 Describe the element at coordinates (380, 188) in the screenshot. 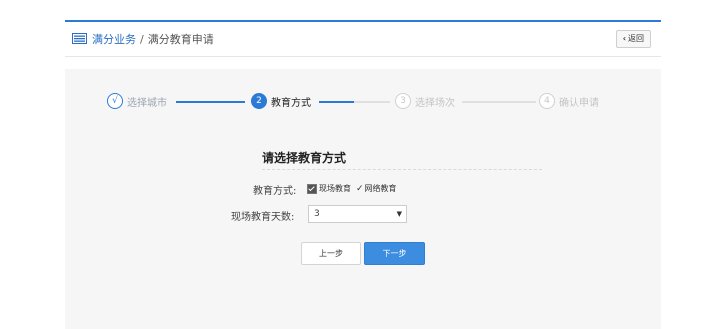

I see `online-option-label: 网络教育` at that location.